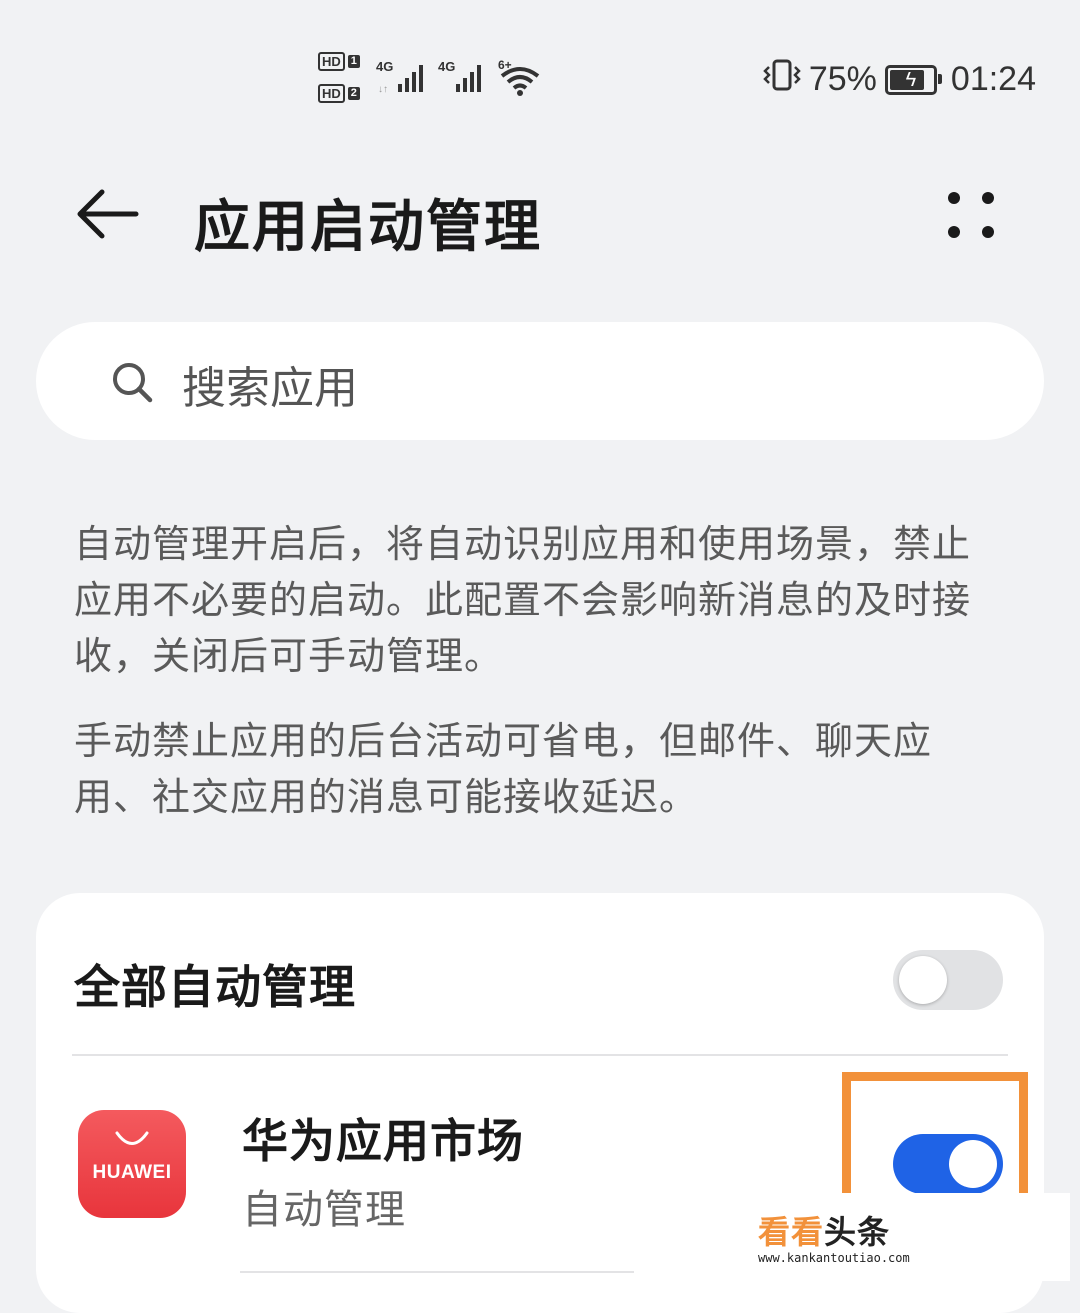 The height and width of the screenshot is (1313, 1080). I want to click on sim-indicators: HD 1 HD 2, so click(339, 84).